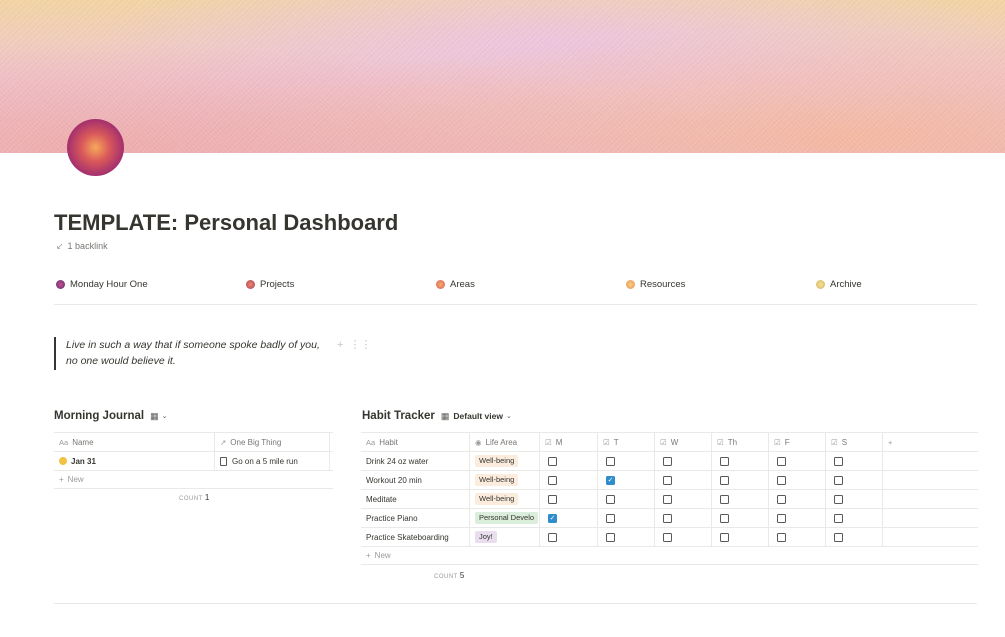 This screenshot has width=1005, height=637. I want to click on table-row: Jan 31 Go on a 5 mile run, so click(193, 461).